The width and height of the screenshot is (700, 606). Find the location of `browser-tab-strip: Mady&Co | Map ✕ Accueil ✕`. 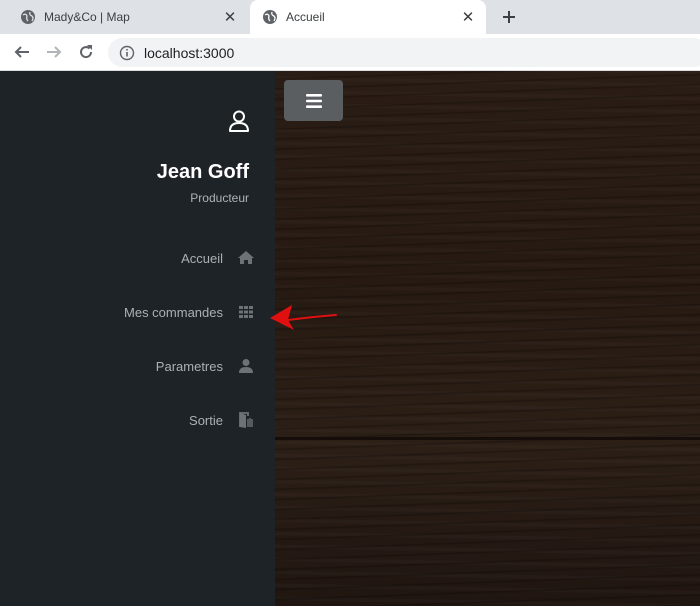

browser-tab-strip: Mady&Co | Map ✕ Accueil ✕ is located at coordinates (350, 17).